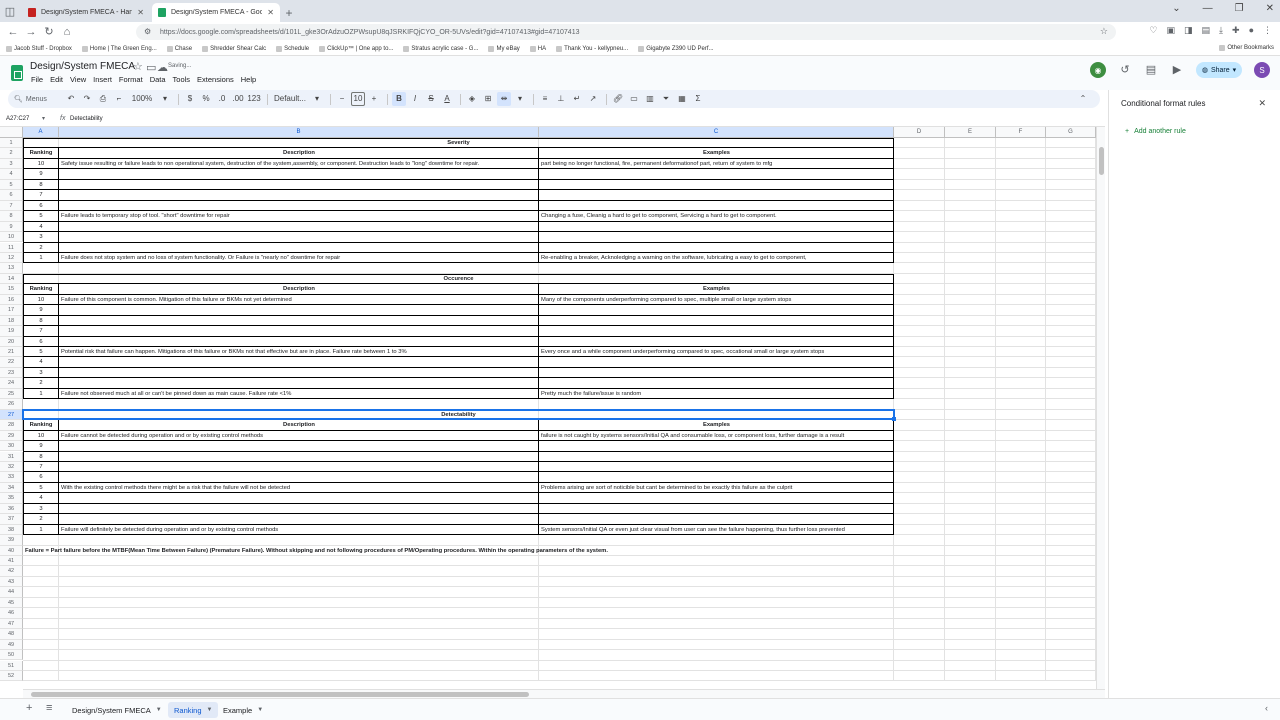  What do you see at coordinates (11, 477) in the screenshot?
I see `row-header: 33` at bounding box center [11, 477].